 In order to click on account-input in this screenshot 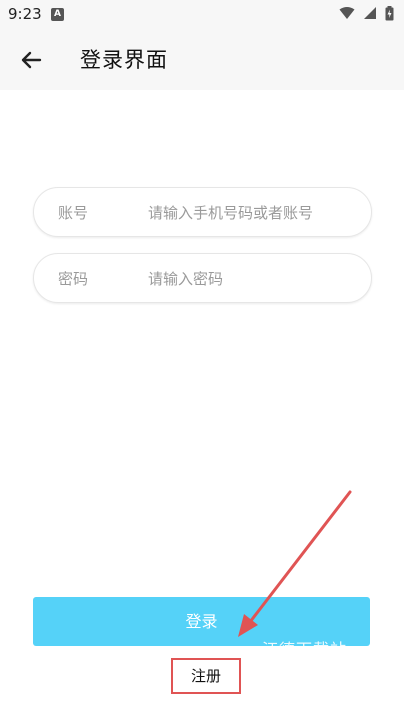, I will do `click(253, 213)`.